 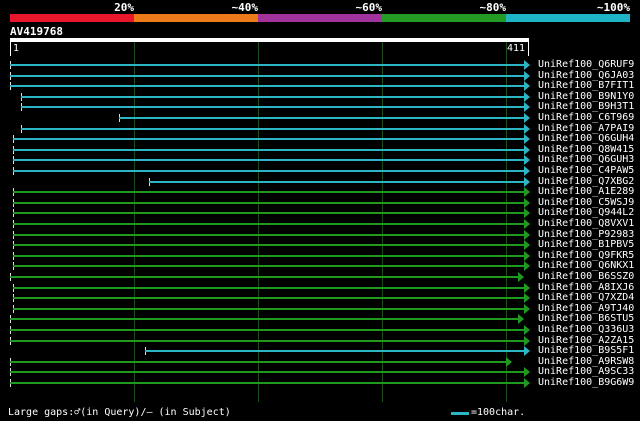 I want to click on hit-label: UniRef100_A9SC33, so click(x=586, y=372).